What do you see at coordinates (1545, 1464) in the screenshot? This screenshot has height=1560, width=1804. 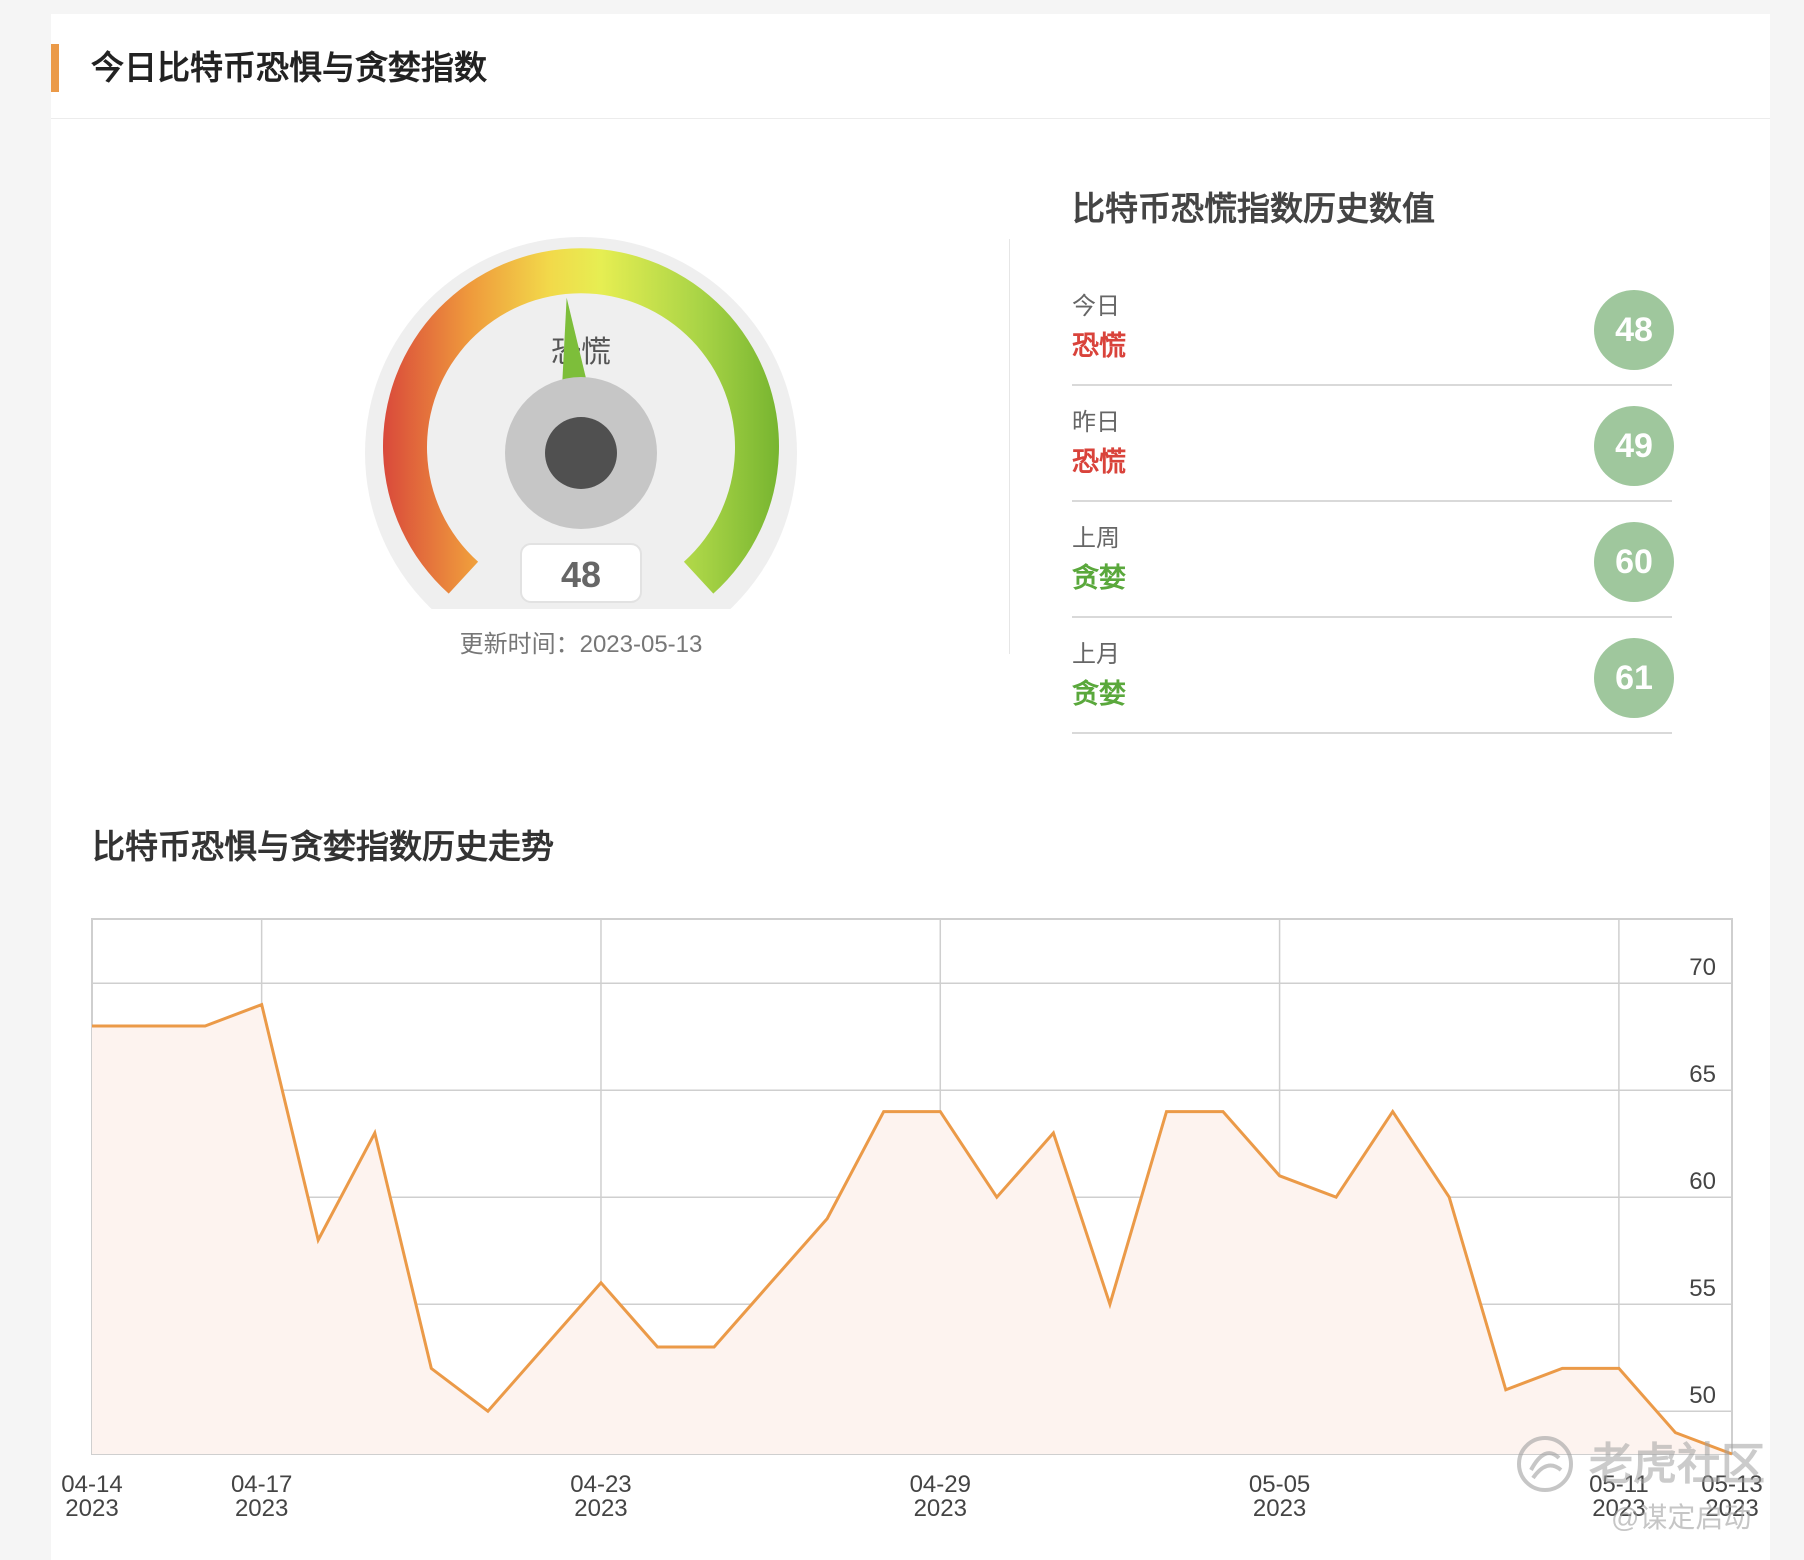 I see `watermark-logo-icon` at bounding box center [1545, 1464].